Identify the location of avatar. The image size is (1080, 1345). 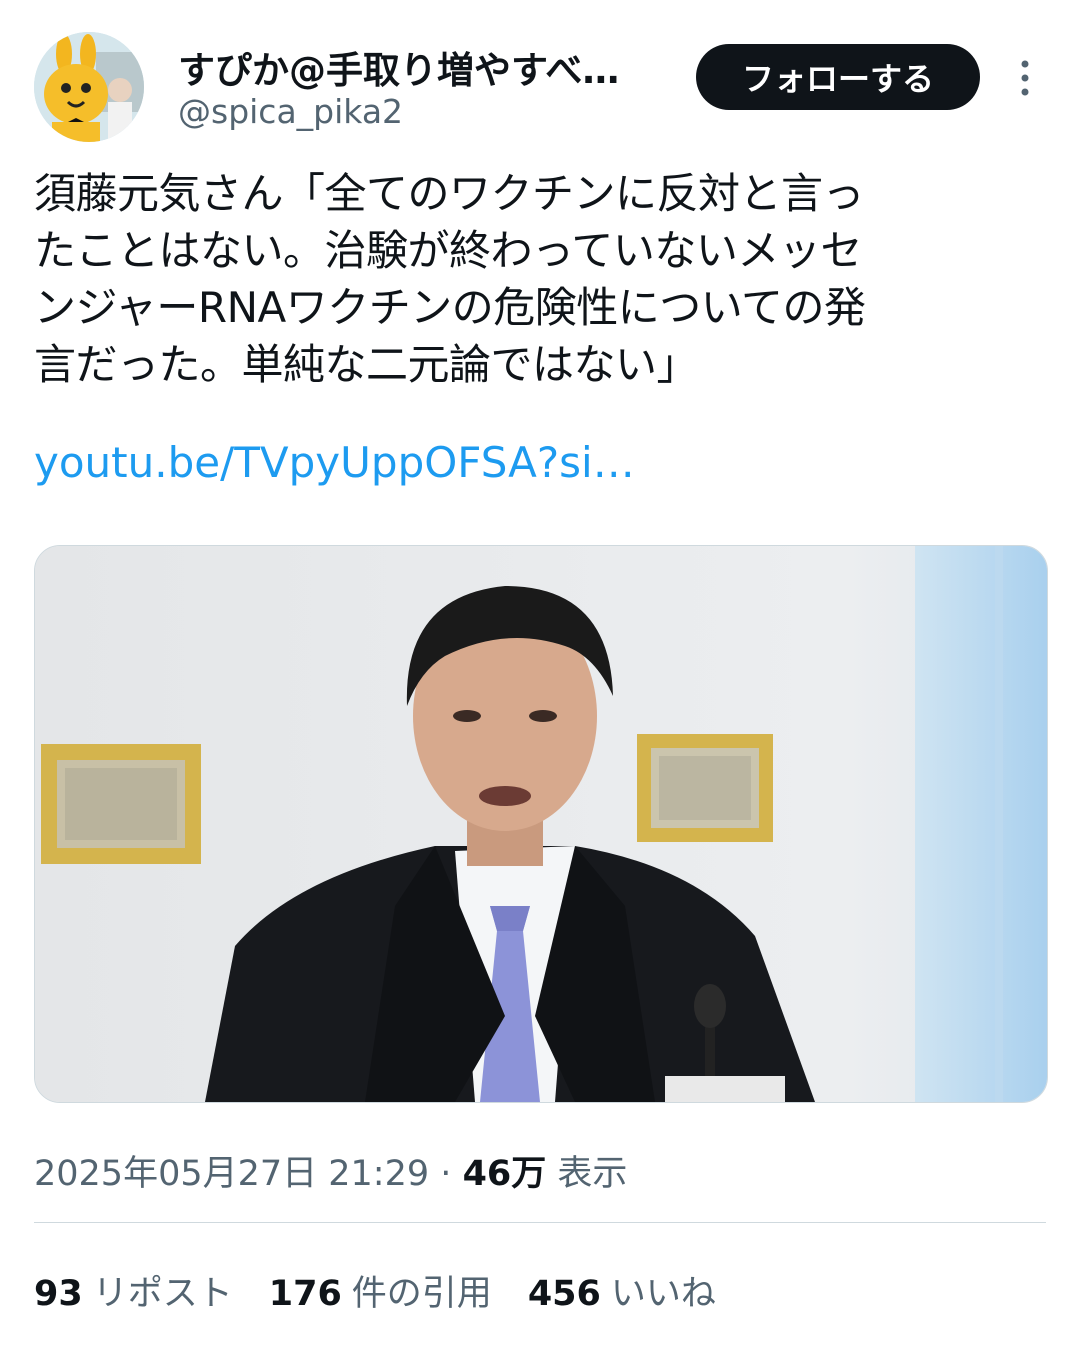
(89, 87).